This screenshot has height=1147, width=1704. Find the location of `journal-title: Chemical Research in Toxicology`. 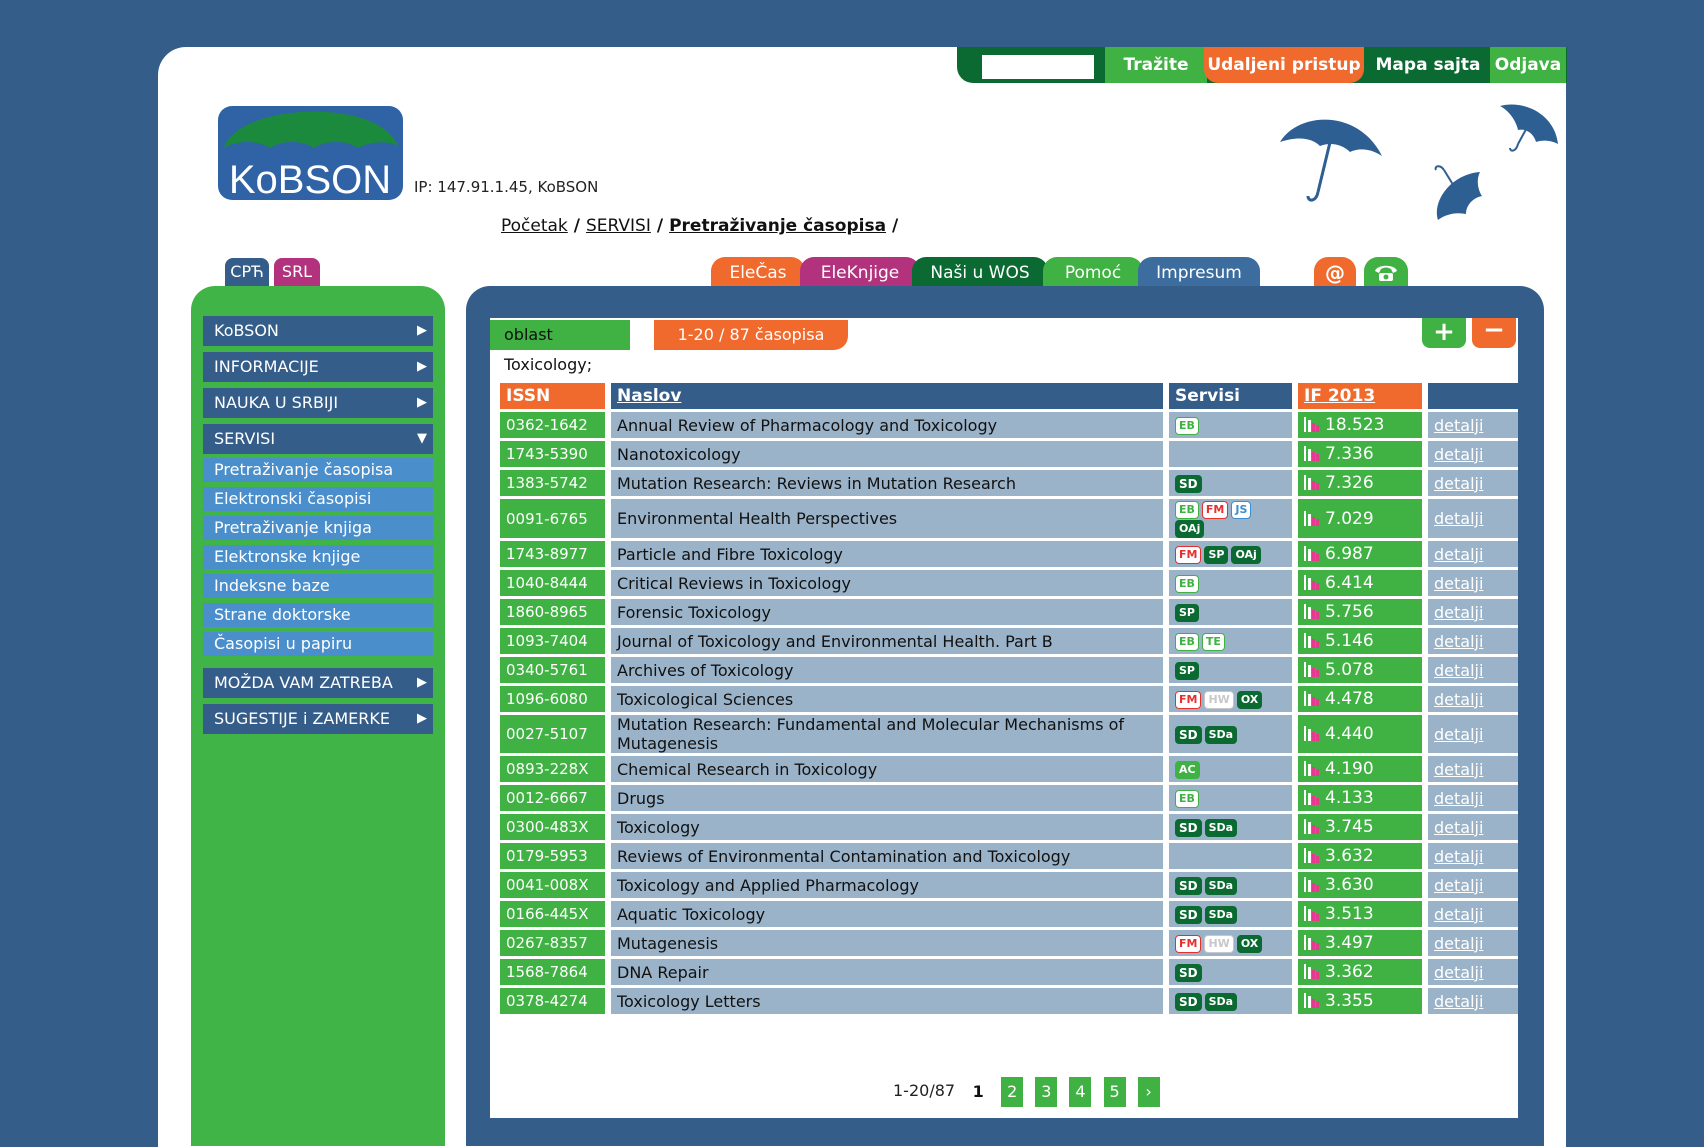

journal-title: Chemical Research in Toxicology is located at coordinates (887, 769).